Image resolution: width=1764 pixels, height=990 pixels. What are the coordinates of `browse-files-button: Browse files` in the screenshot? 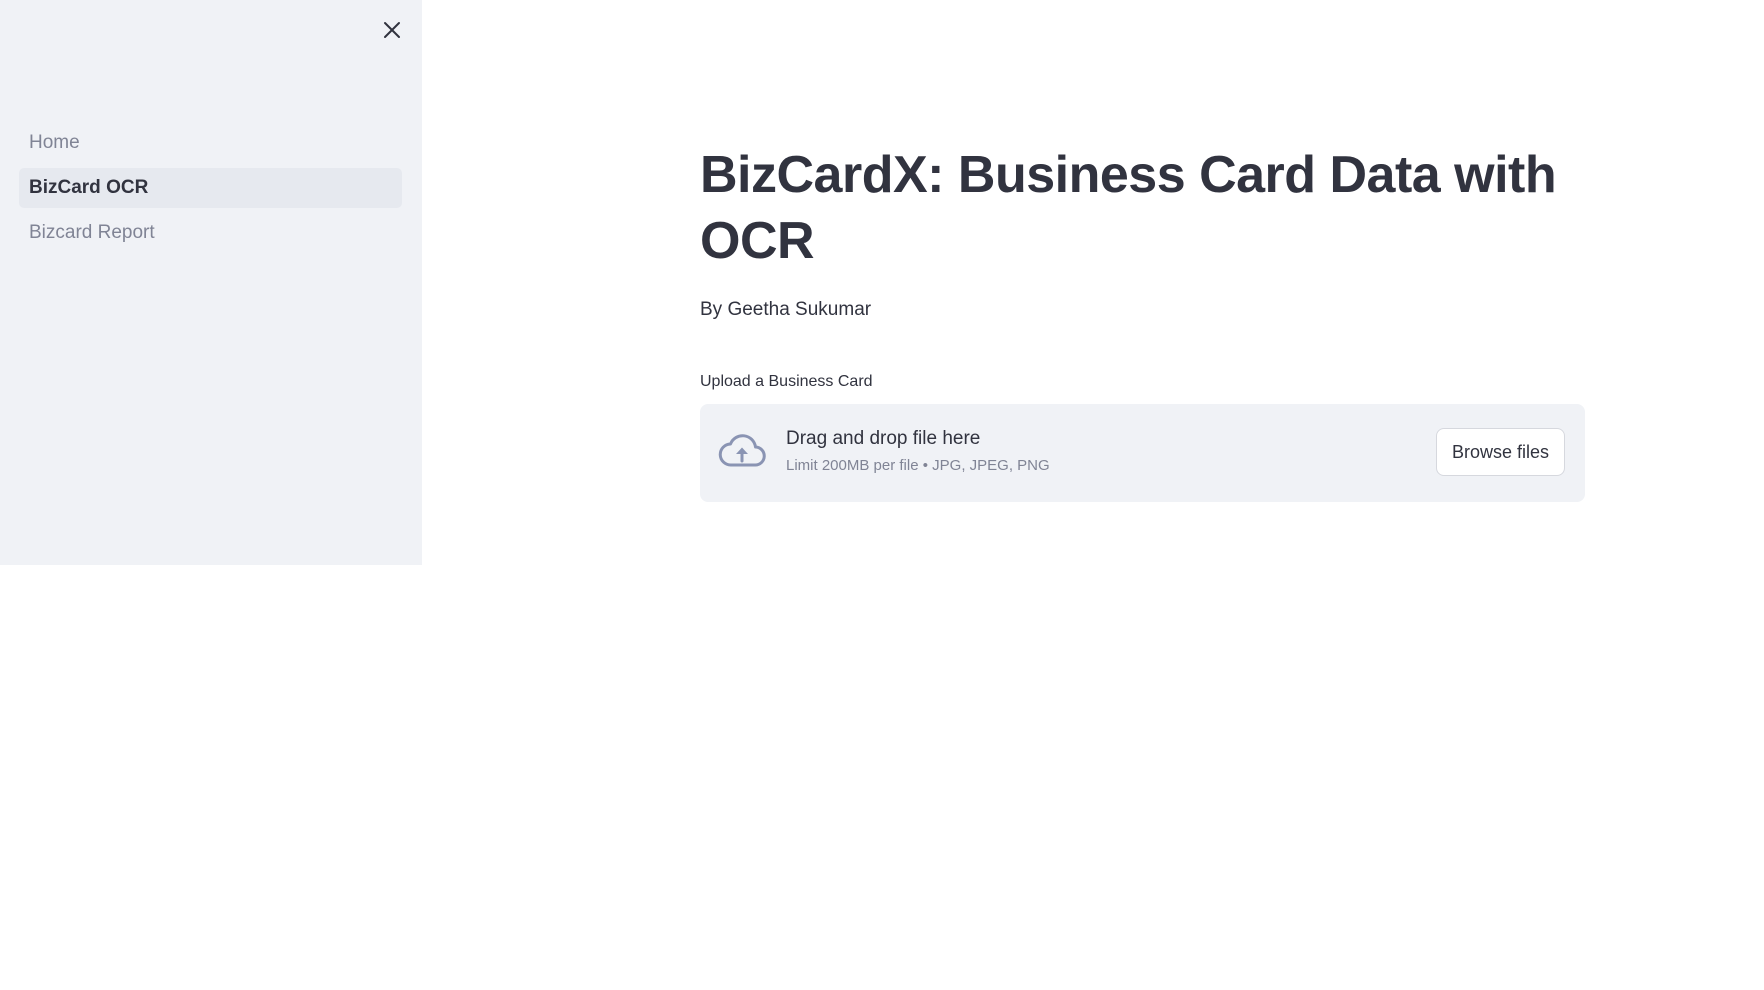 It's located at (1500, 452).